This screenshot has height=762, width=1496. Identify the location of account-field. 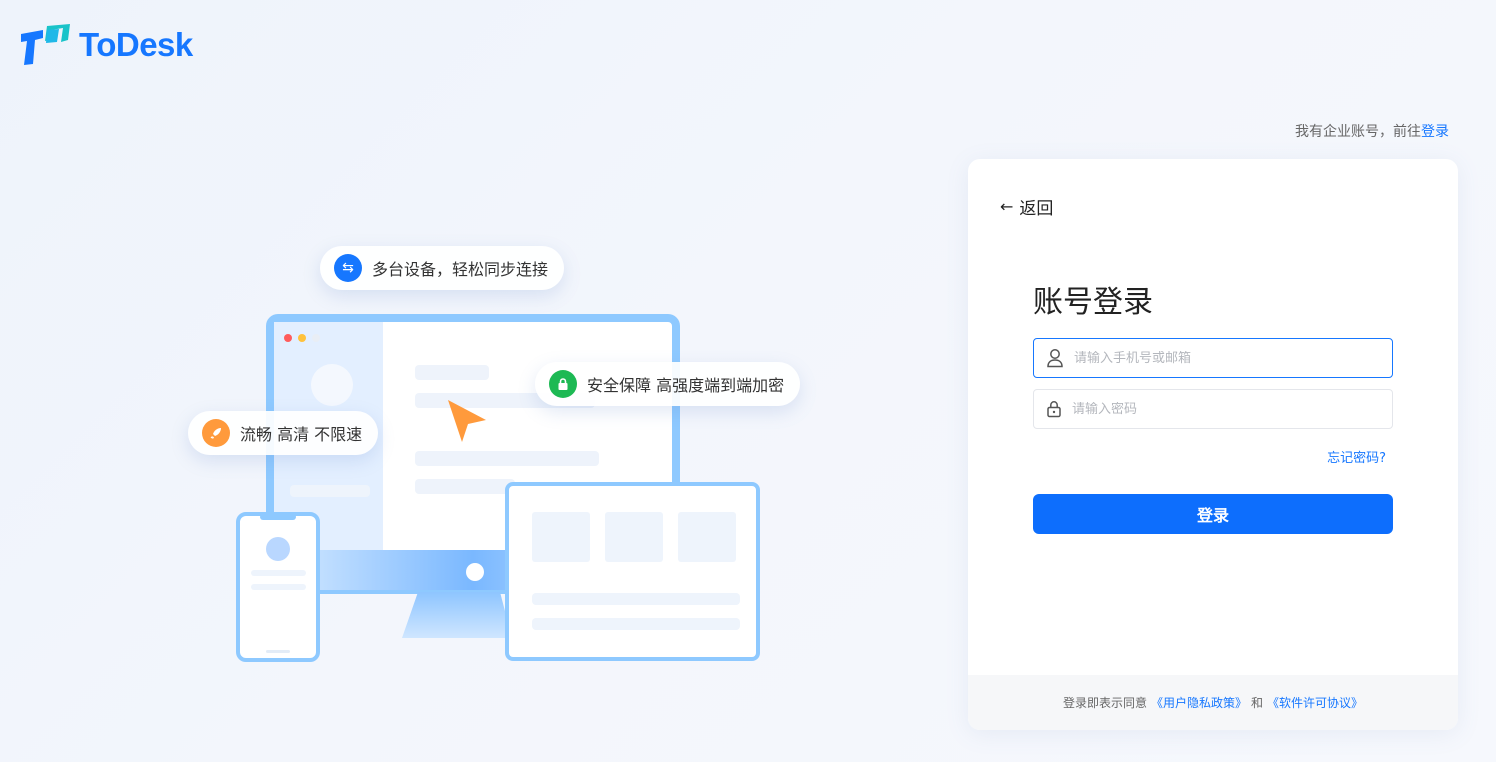
(1213, 358).